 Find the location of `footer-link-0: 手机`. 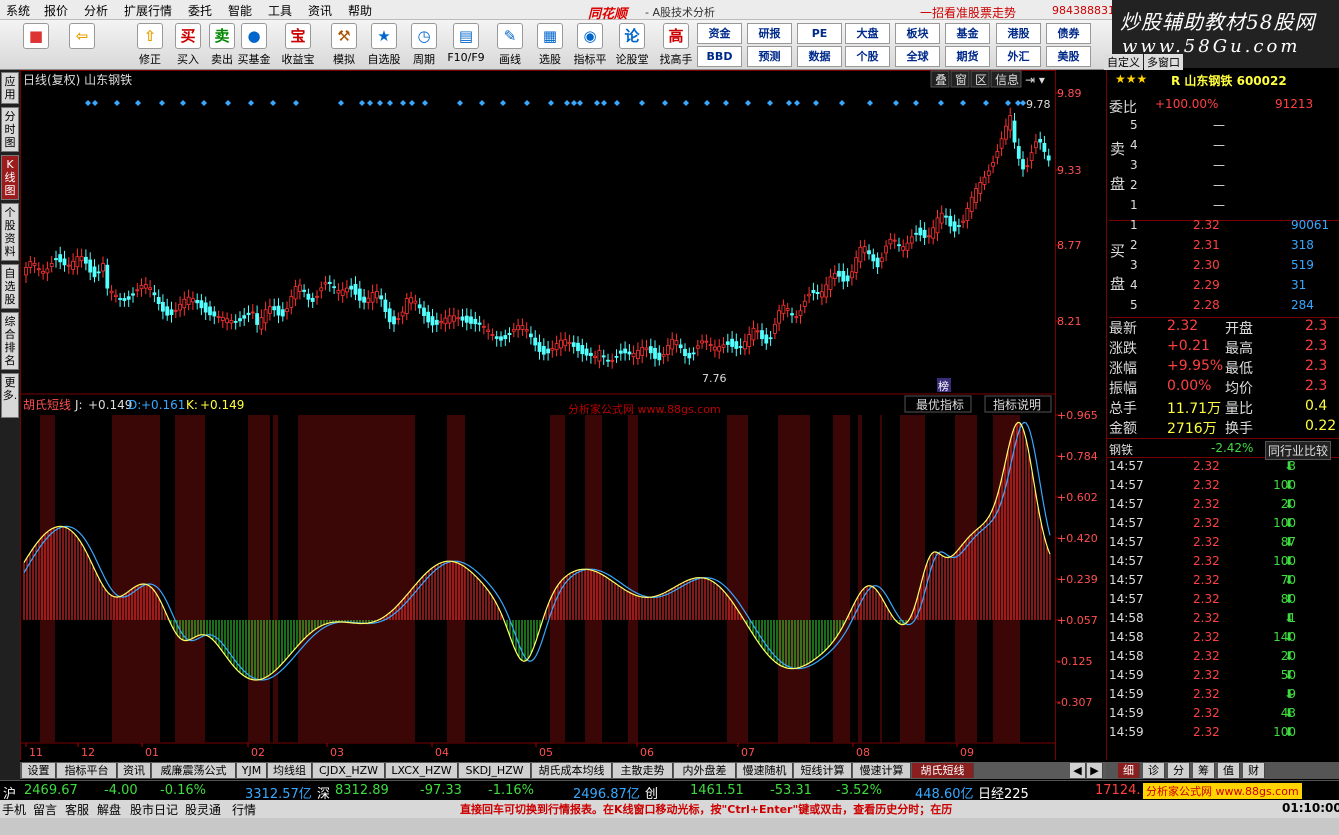

footer-link-0: 手机 is located at coordinates (14, 809).